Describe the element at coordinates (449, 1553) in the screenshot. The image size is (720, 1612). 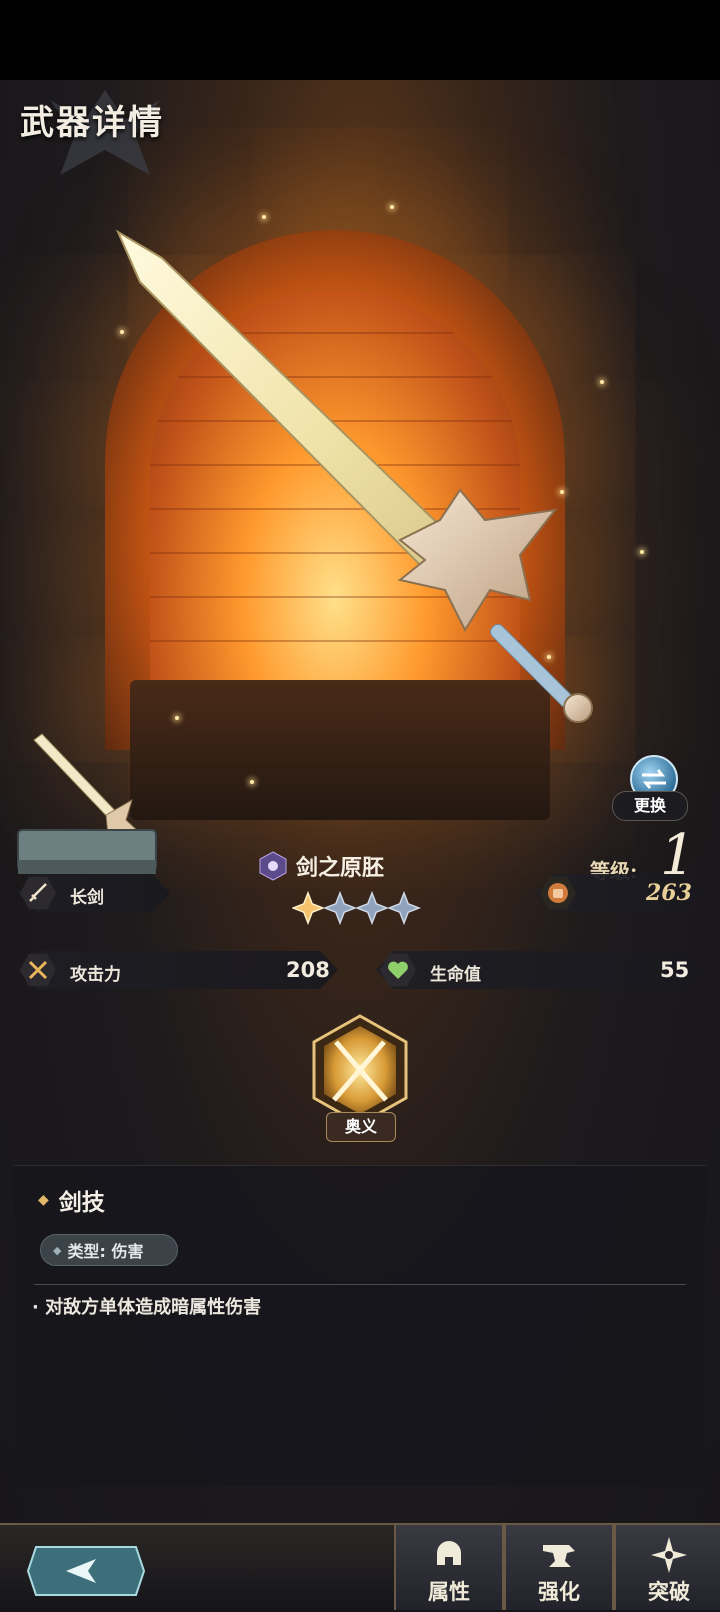
I see `helmet-icon` at that location.